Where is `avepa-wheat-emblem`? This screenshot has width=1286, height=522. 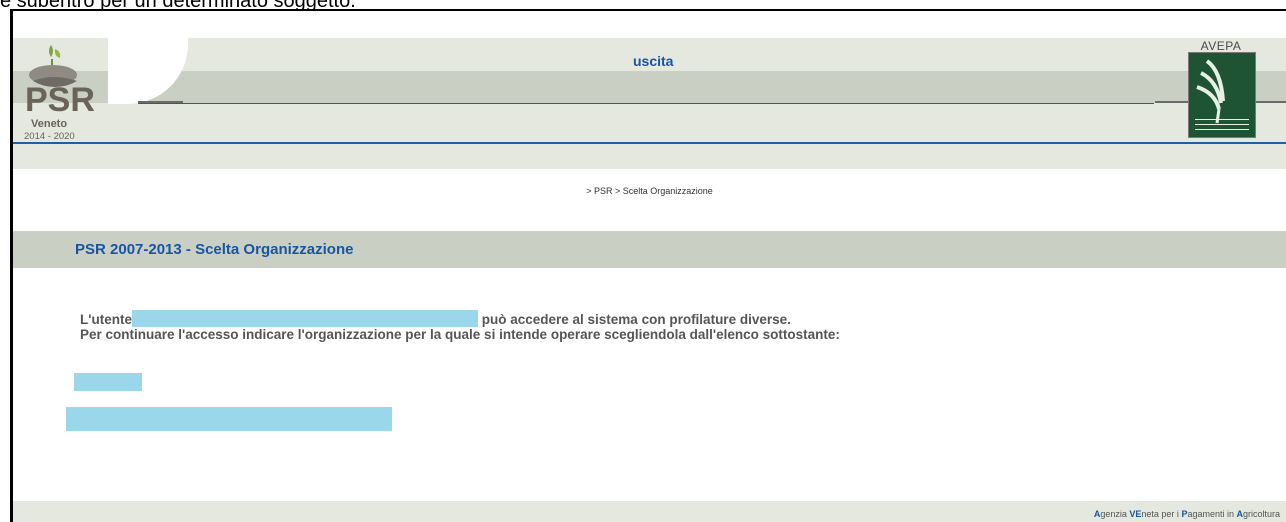
avepa-wheat-emblem is located at coordinates (1222, 95).